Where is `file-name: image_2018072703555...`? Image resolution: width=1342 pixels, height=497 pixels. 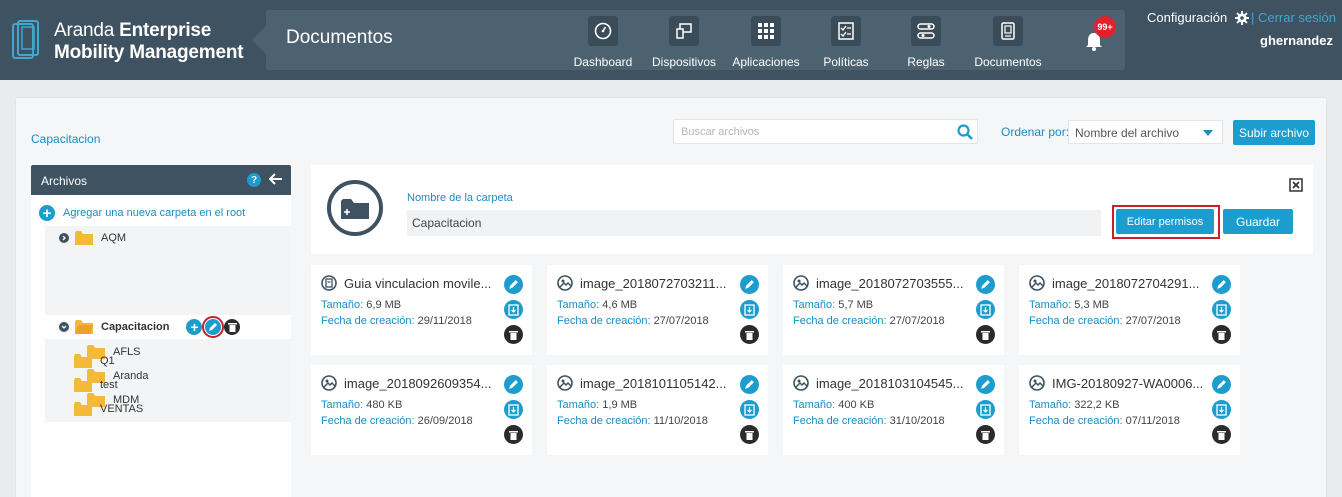 file-name: image_2018072703555... is located at coordinates (890, 283).